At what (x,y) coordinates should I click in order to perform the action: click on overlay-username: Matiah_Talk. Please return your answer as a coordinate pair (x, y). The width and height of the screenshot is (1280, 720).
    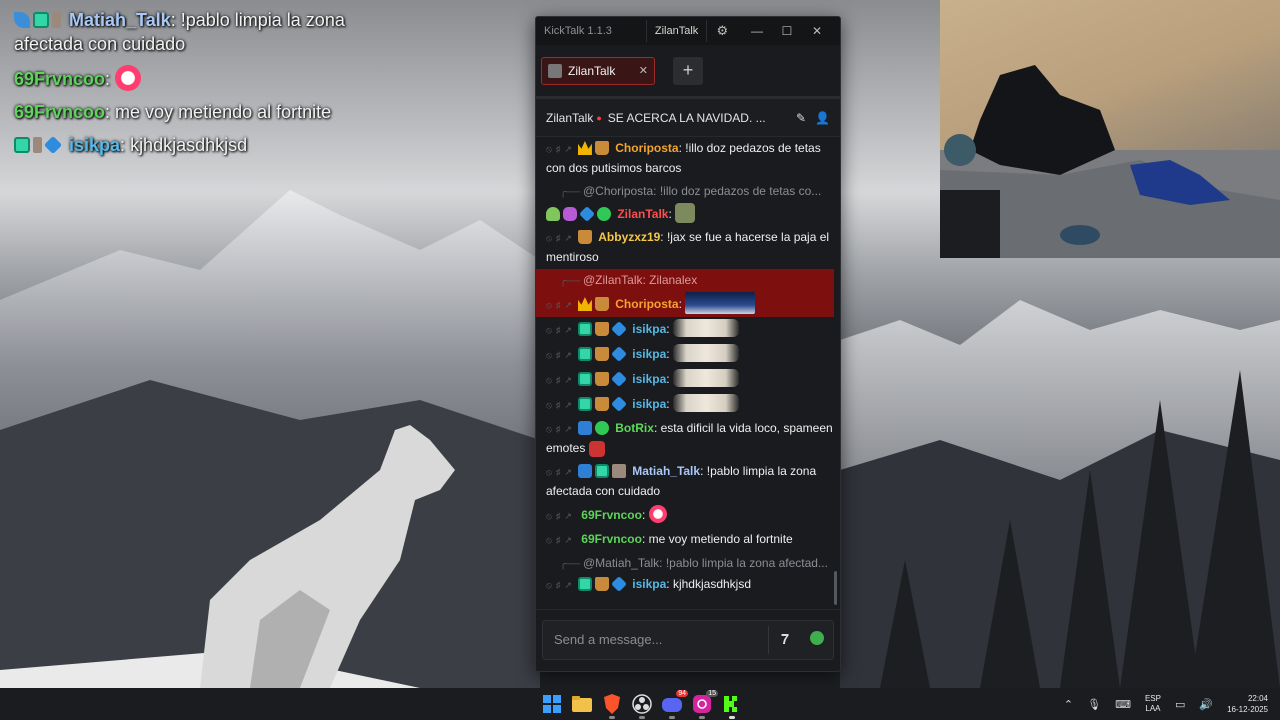
    Looking at the image, I should click on (120, 20).